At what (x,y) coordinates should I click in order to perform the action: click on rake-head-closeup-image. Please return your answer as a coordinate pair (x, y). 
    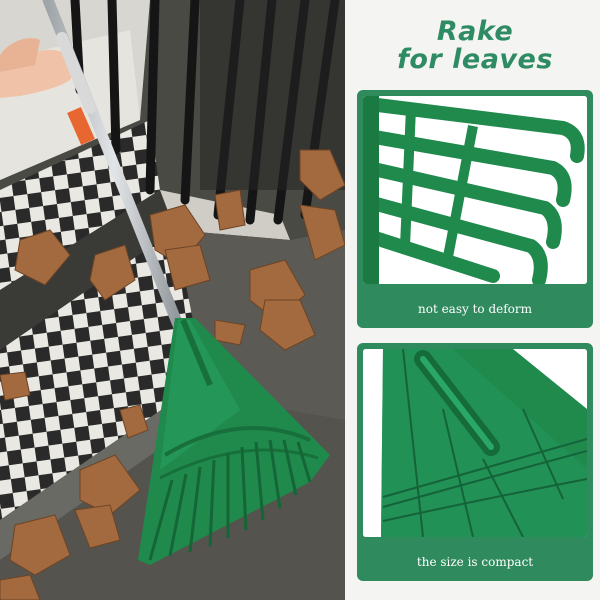
    Looking at the image, I should click on (475, 443).